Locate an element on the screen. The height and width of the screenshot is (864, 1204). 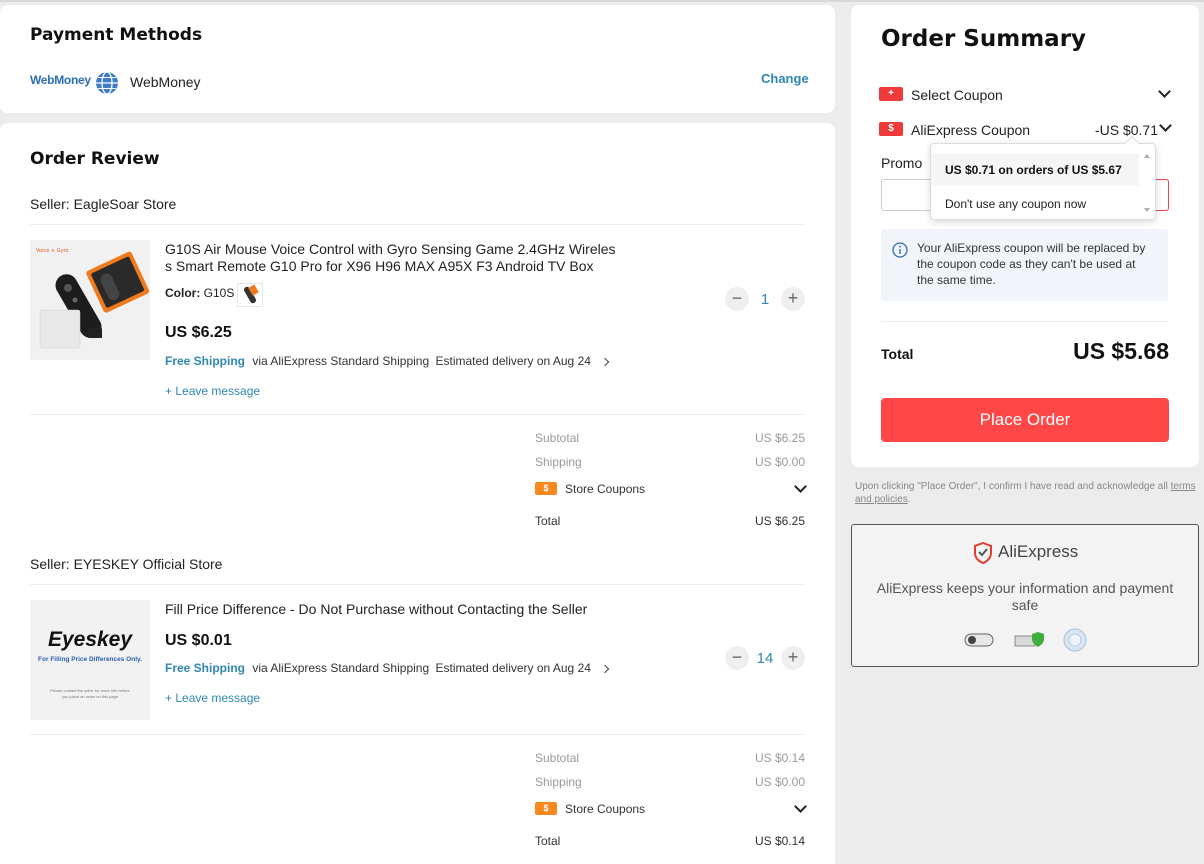
shipping-method: via AliExpress Standard Shipping is located at coordinates (341, 668).